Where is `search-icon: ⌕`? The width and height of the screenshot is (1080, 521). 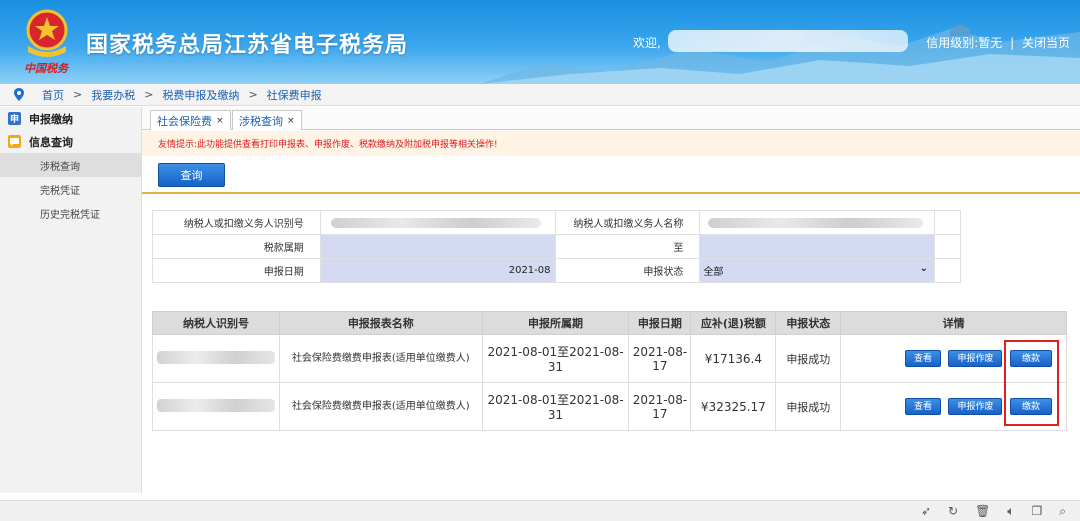 search-icon: ⌕ is located at coordinates (1062, 511).